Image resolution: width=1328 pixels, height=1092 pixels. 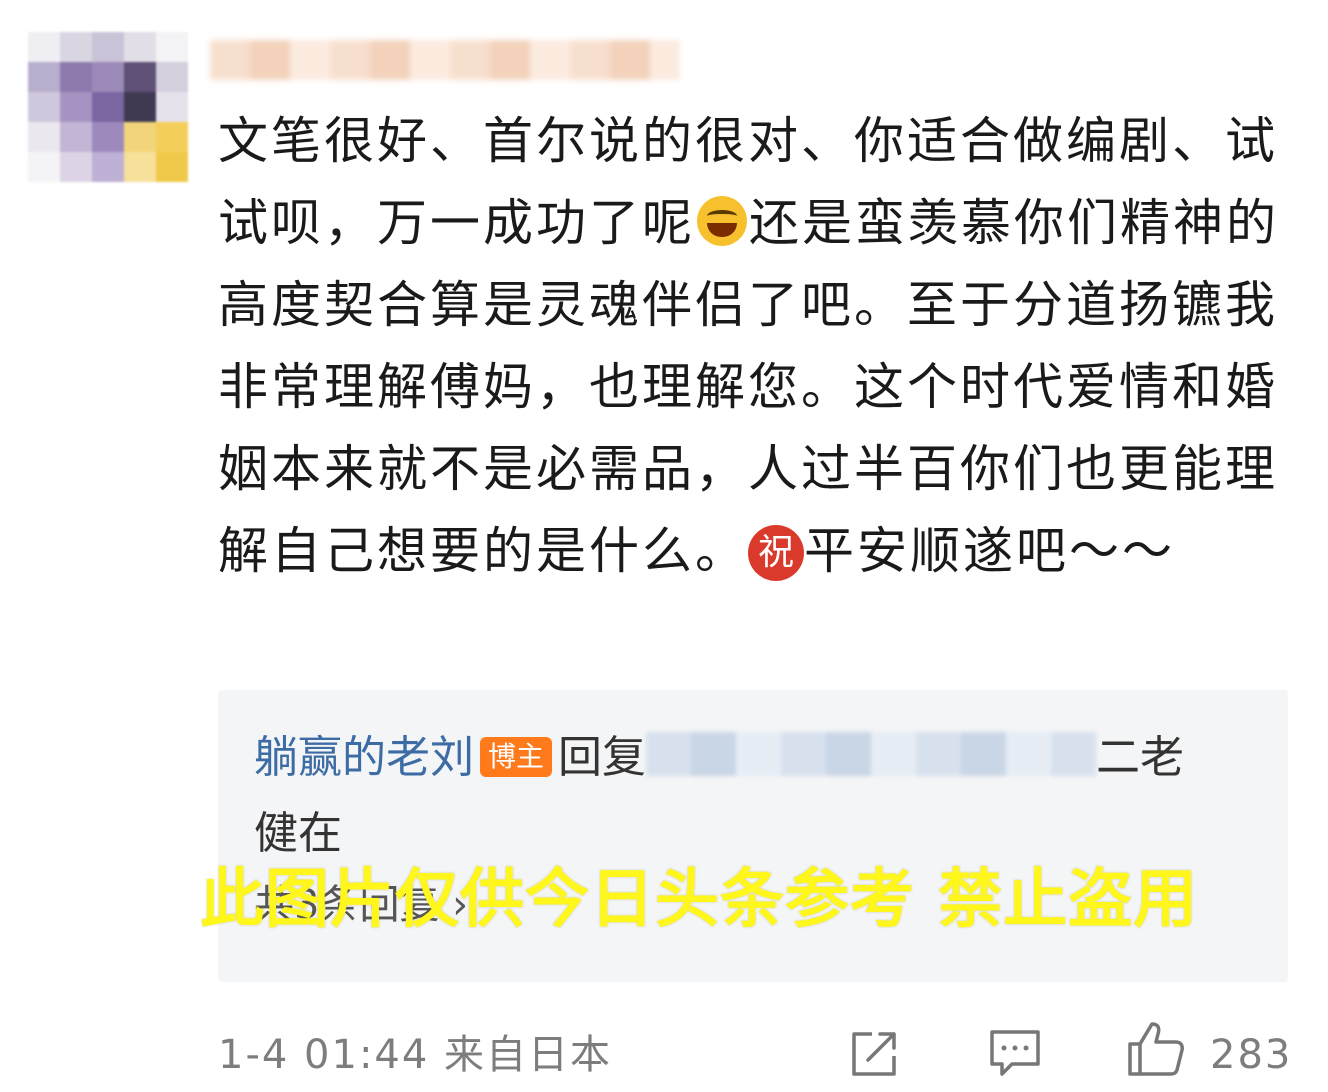 What do you see at coordinates (758, 1052) in the screenshot?
I see `comment-footer: 1-4 01:44 来自日本 283` at bounding box center [758, 1052].